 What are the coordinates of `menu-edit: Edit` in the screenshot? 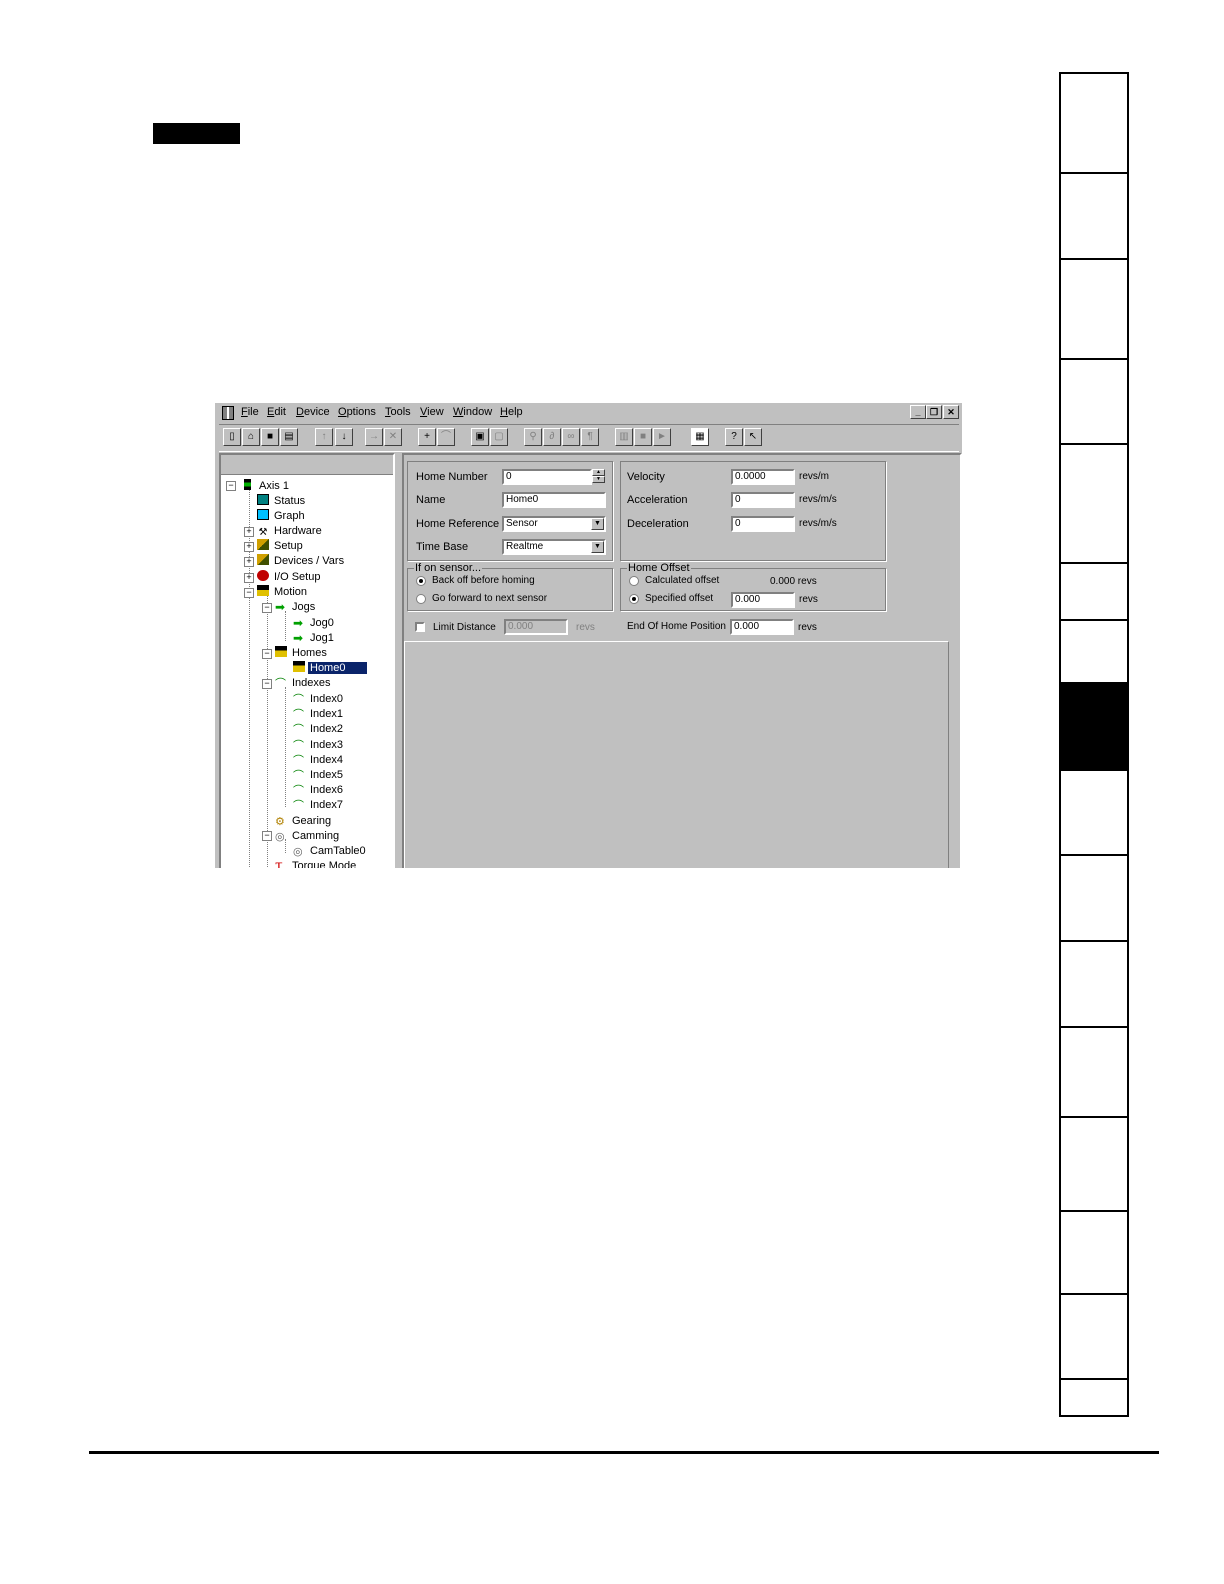 It's located at (276, 412).